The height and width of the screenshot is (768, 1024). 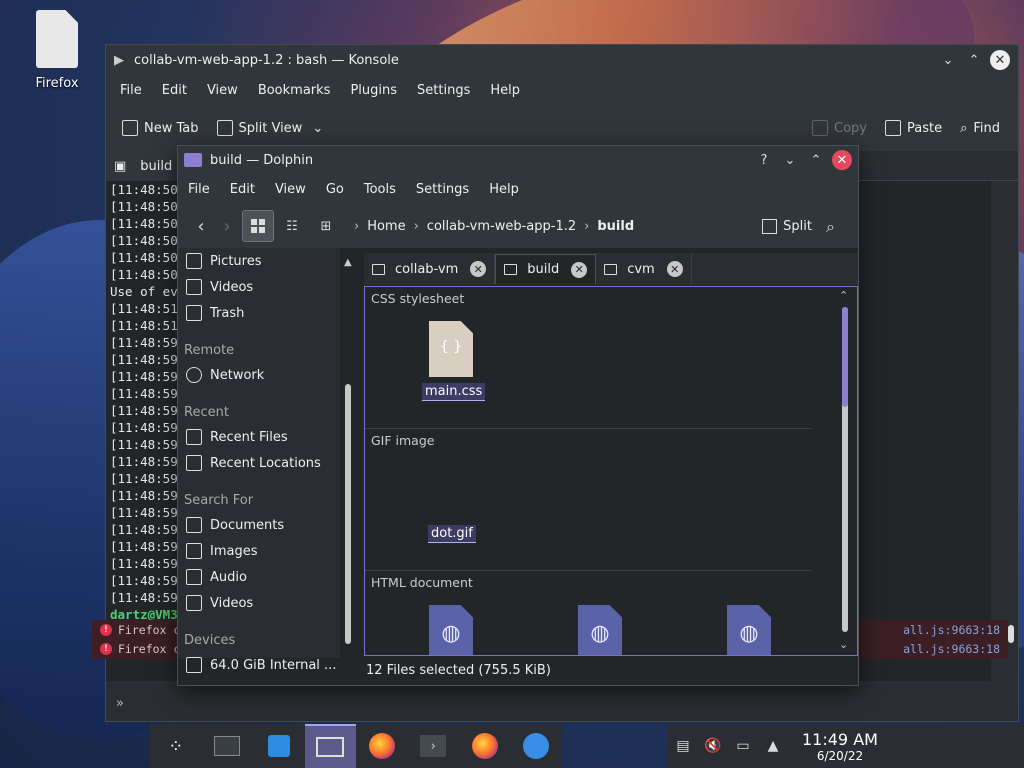 What do you see at coordinates (106, 649) in the screenshot?
I see `error-icon: !` at bounding box center [106, 649].